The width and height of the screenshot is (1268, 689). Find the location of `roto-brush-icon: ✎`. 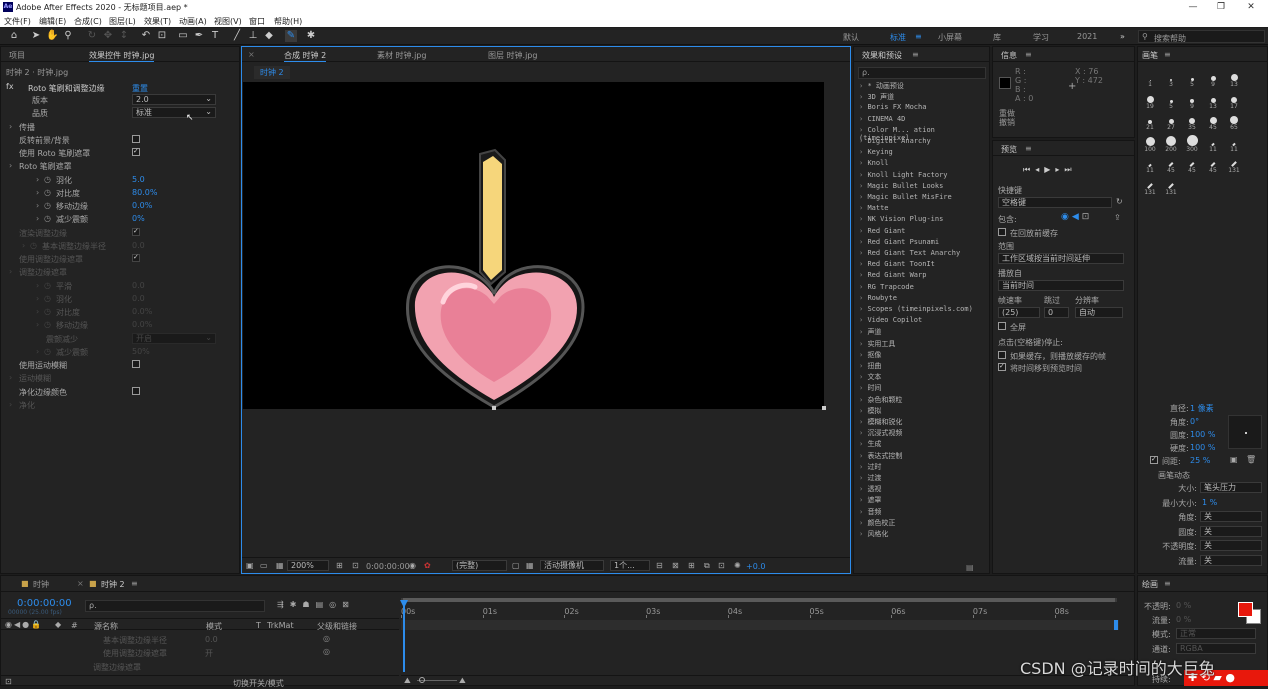

roto-brush-icon: ✎ is located at coordinates (291, 36).